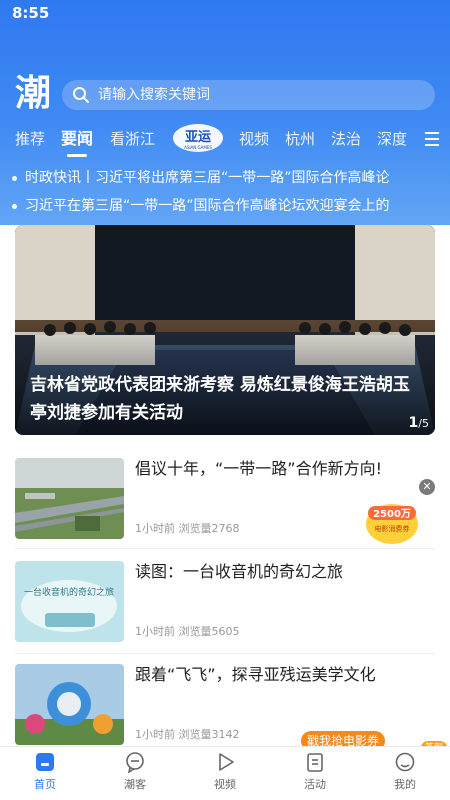 The height and width of the screenshot is (800, 450). Describe the element at coordinates (154, 95) in the screenshot. I see `search-placeholder: 请输入搜索关键词` at that location.